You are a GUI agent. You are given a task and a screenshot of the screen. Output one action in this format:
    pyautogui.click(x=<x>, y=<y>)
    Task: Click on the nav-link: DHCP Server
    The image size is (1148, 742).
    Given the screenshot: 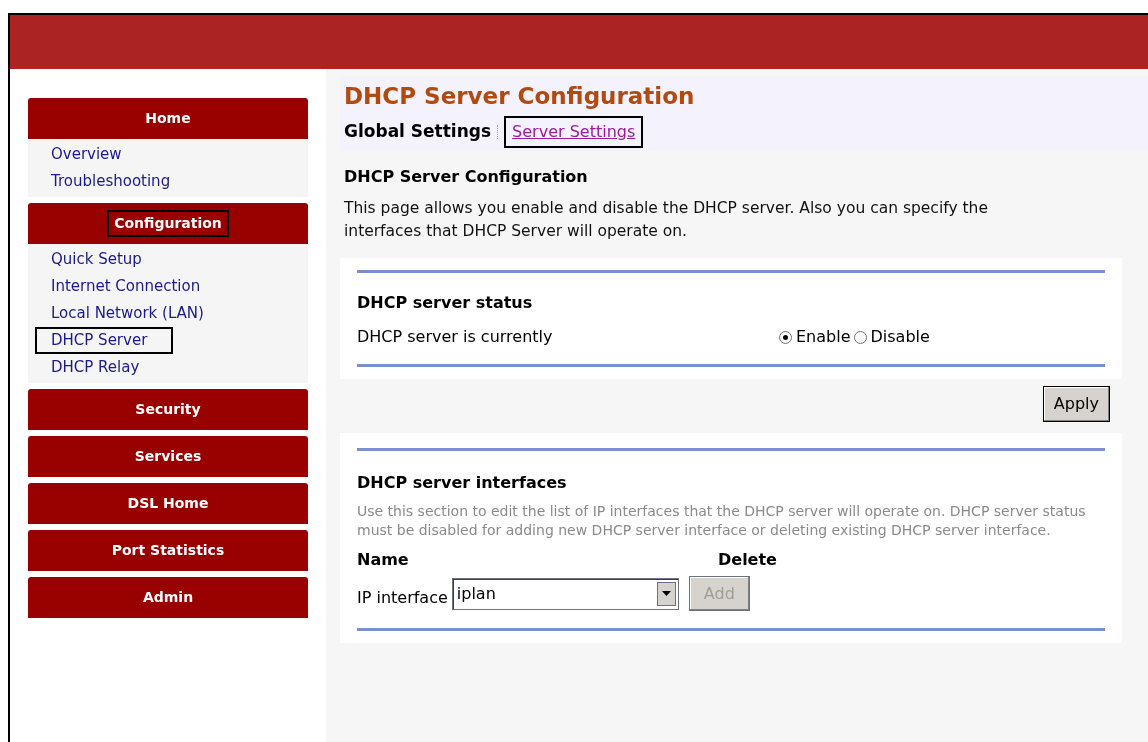 What is the action you would take?
    pyautogui.click(x=104, y=340)
    